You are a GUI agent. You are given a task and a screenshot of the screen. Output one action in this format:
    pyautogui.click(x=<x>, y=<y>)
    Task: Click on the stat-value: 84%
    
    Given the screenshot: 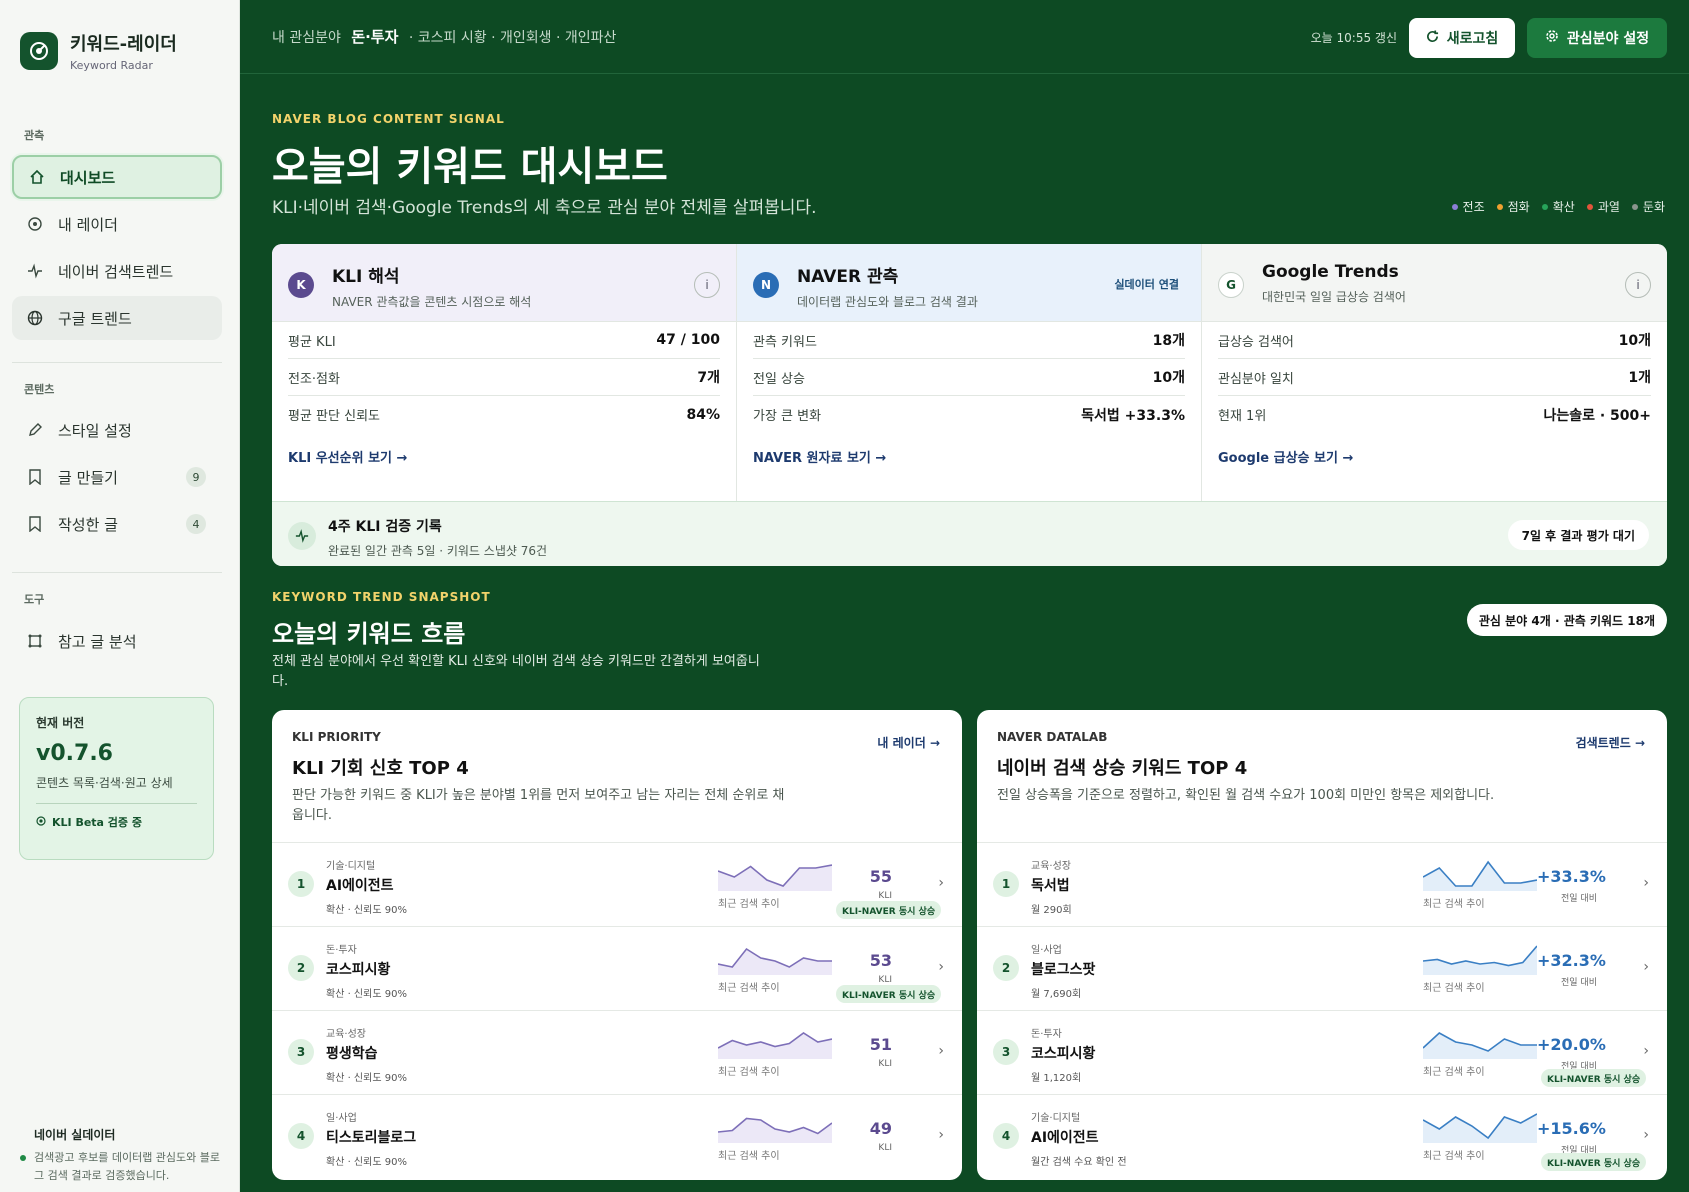 What is the action you would take?
    pyautogui.click(x=703, y=414)
    